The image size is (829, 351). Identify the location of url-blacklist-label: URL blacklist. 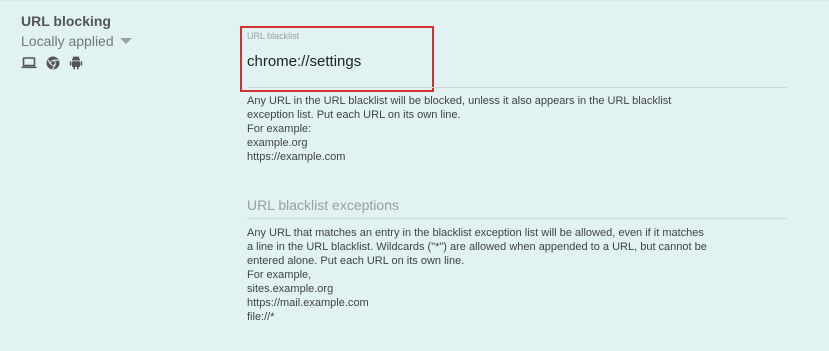
(273, 36).